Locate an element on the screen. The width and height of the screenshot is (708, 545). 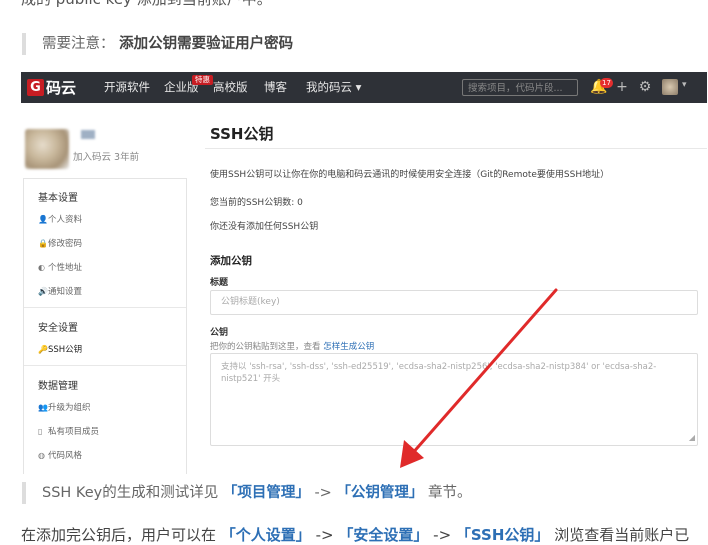
ref-link-project: 「项目管理」 is located at coordinates (266, 493).